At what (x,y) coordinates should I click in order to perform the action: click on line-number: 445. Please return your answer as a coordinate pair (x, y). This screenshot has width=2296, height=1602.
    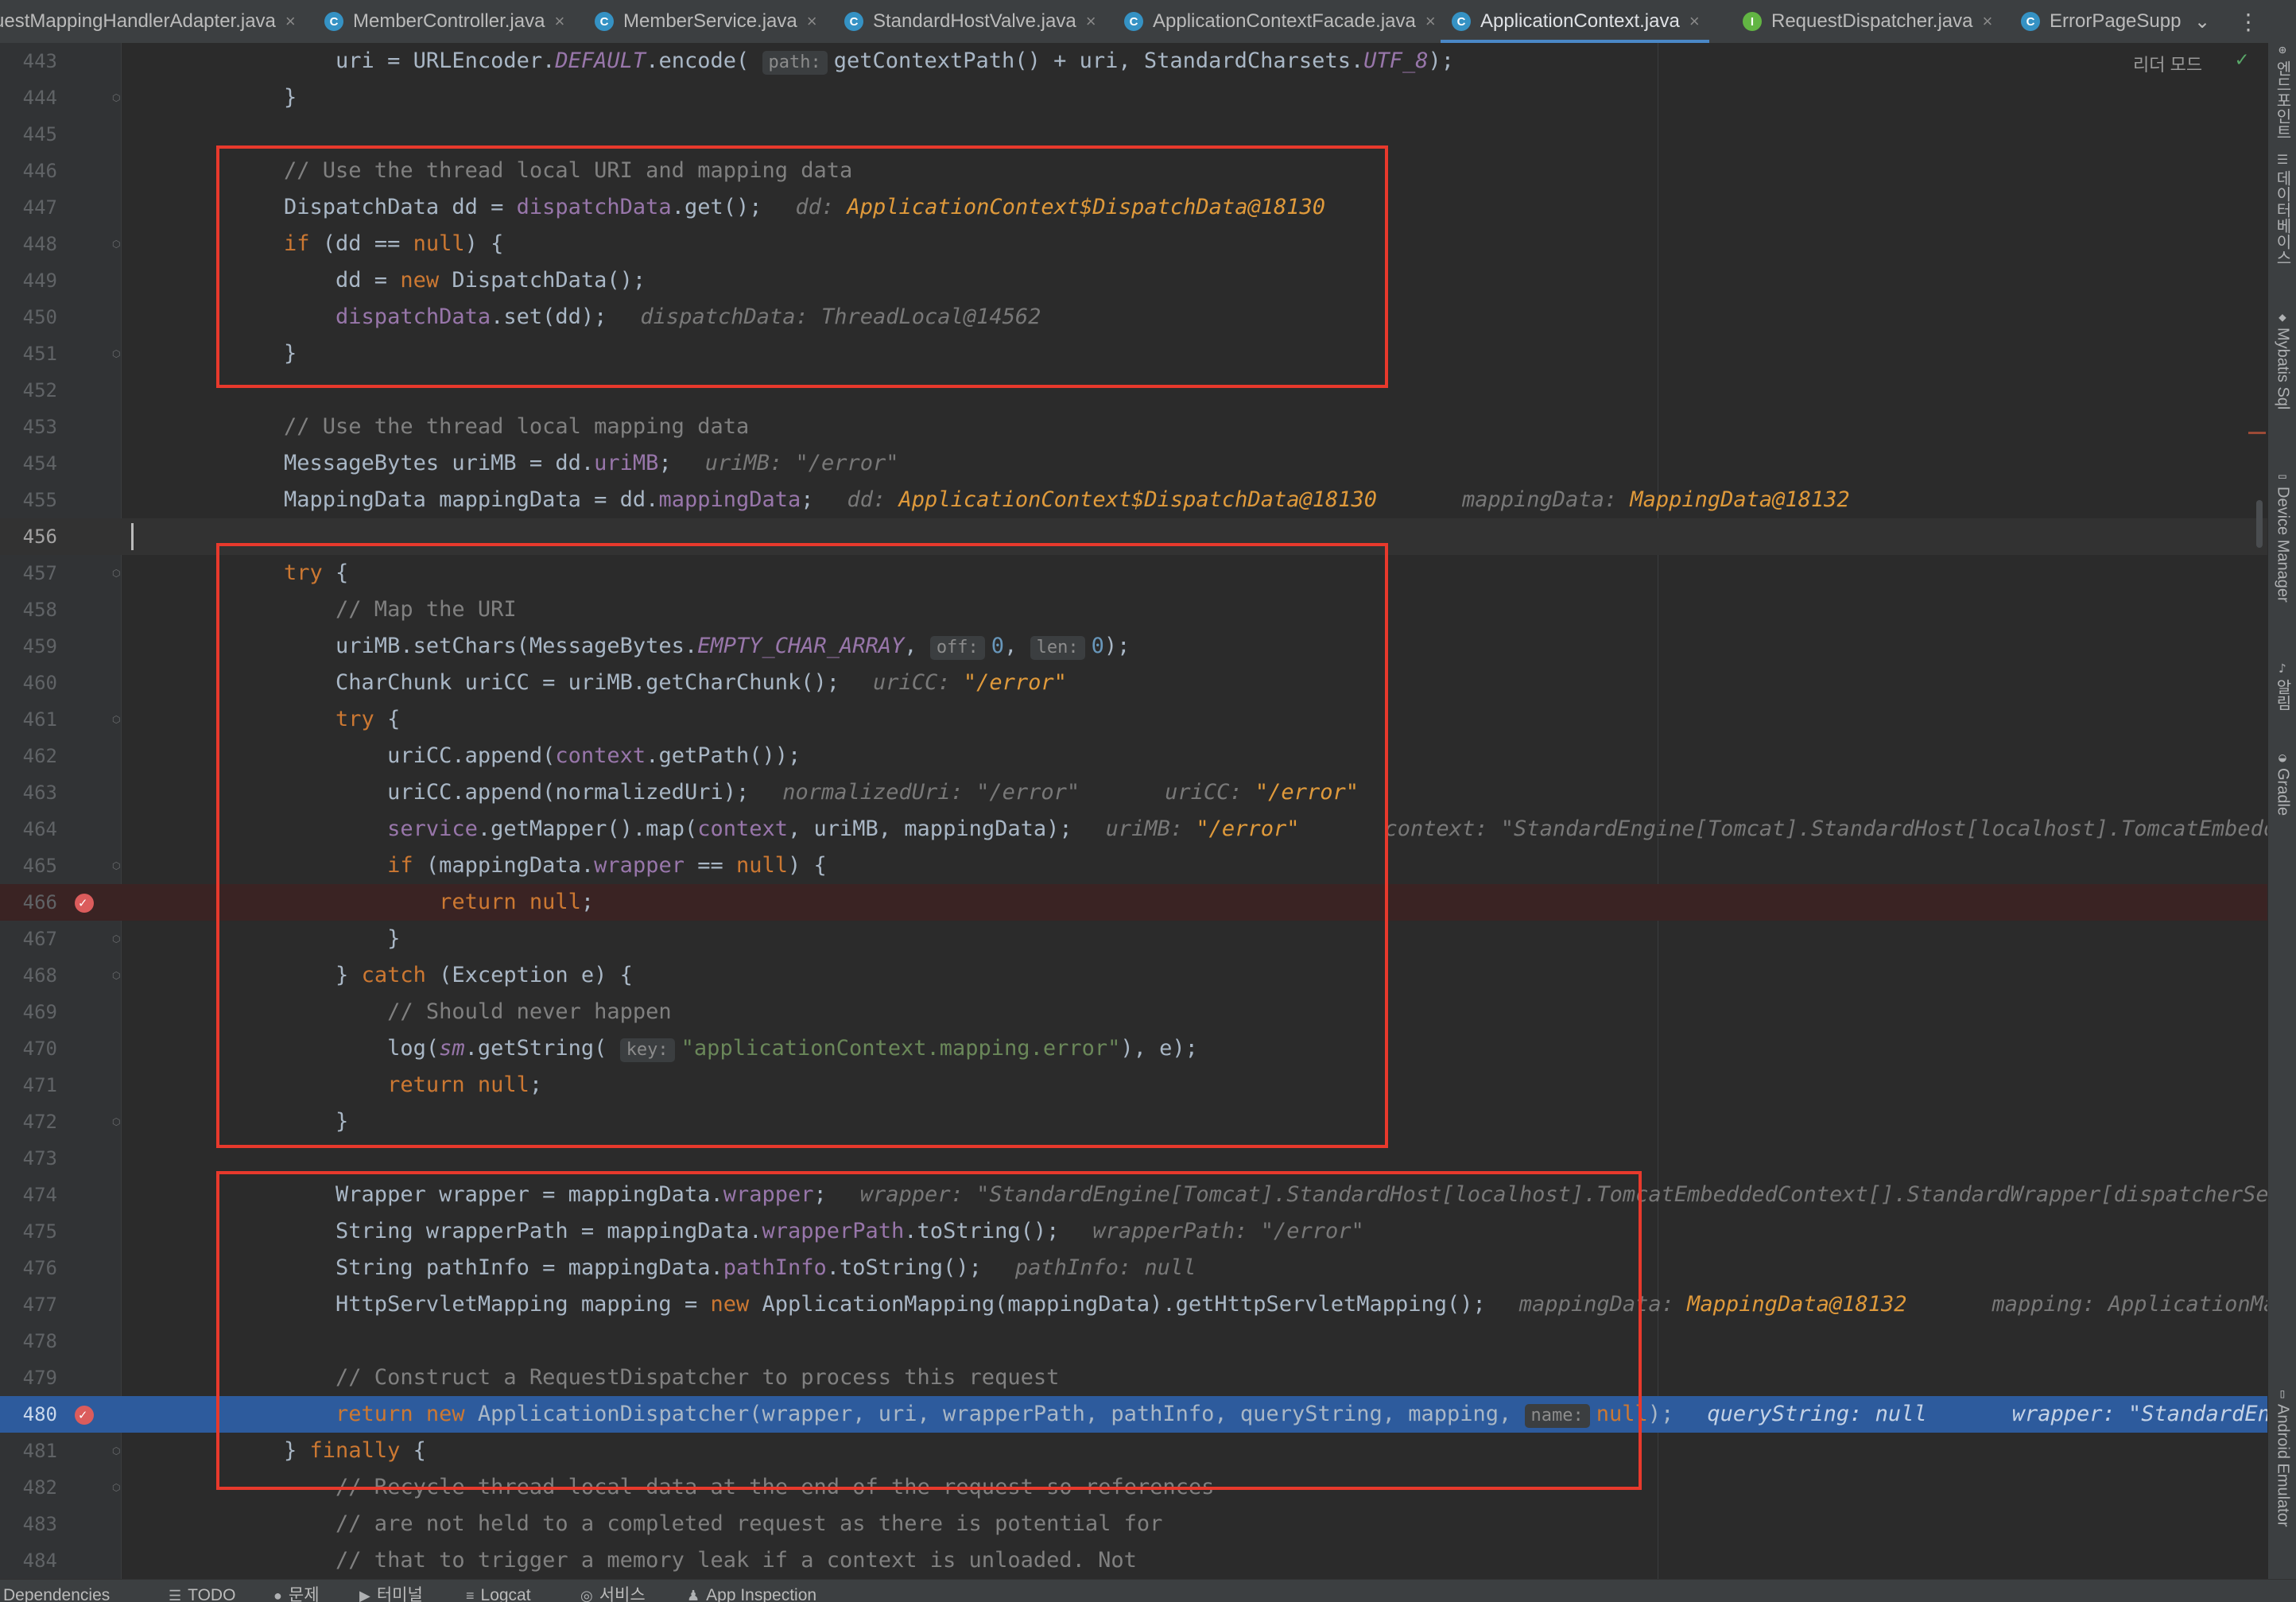
    Looking at the image, I should click on (28, 135).